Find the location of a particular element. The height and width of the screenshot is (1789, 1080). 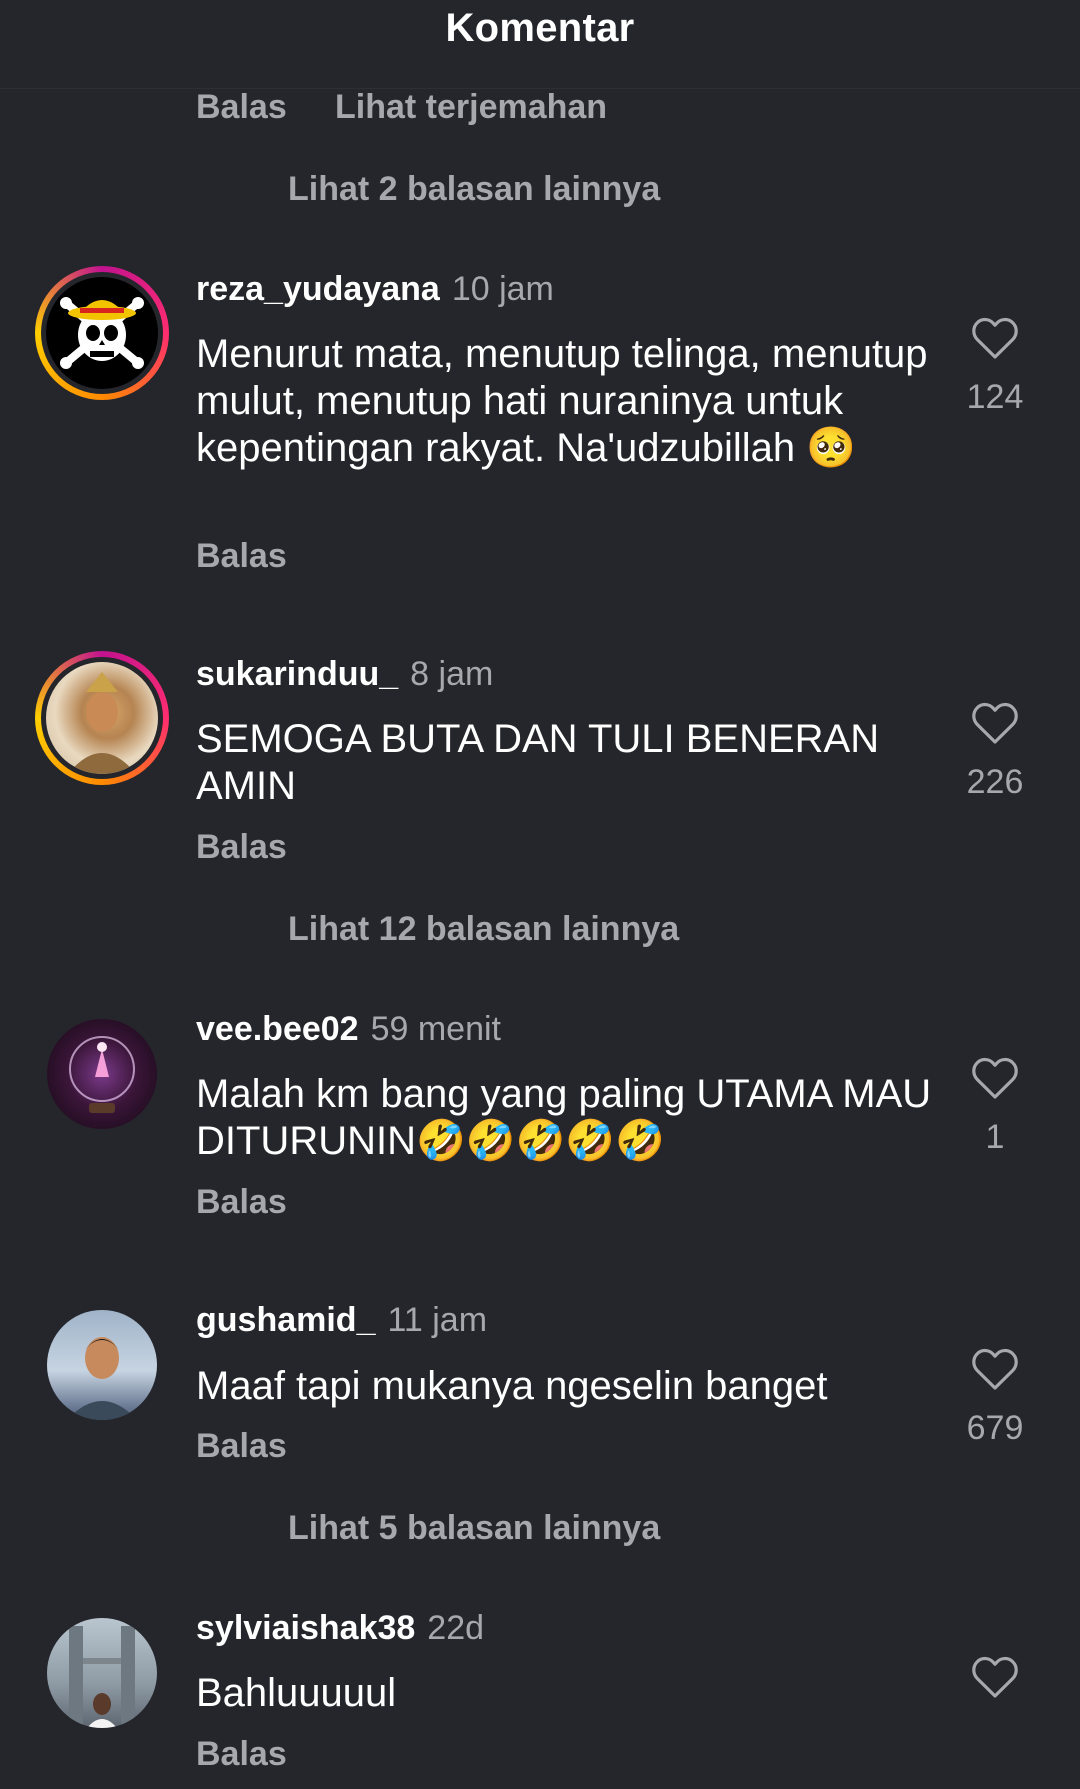

comment-time: 11 jam is located at coordinates (437, 1320).